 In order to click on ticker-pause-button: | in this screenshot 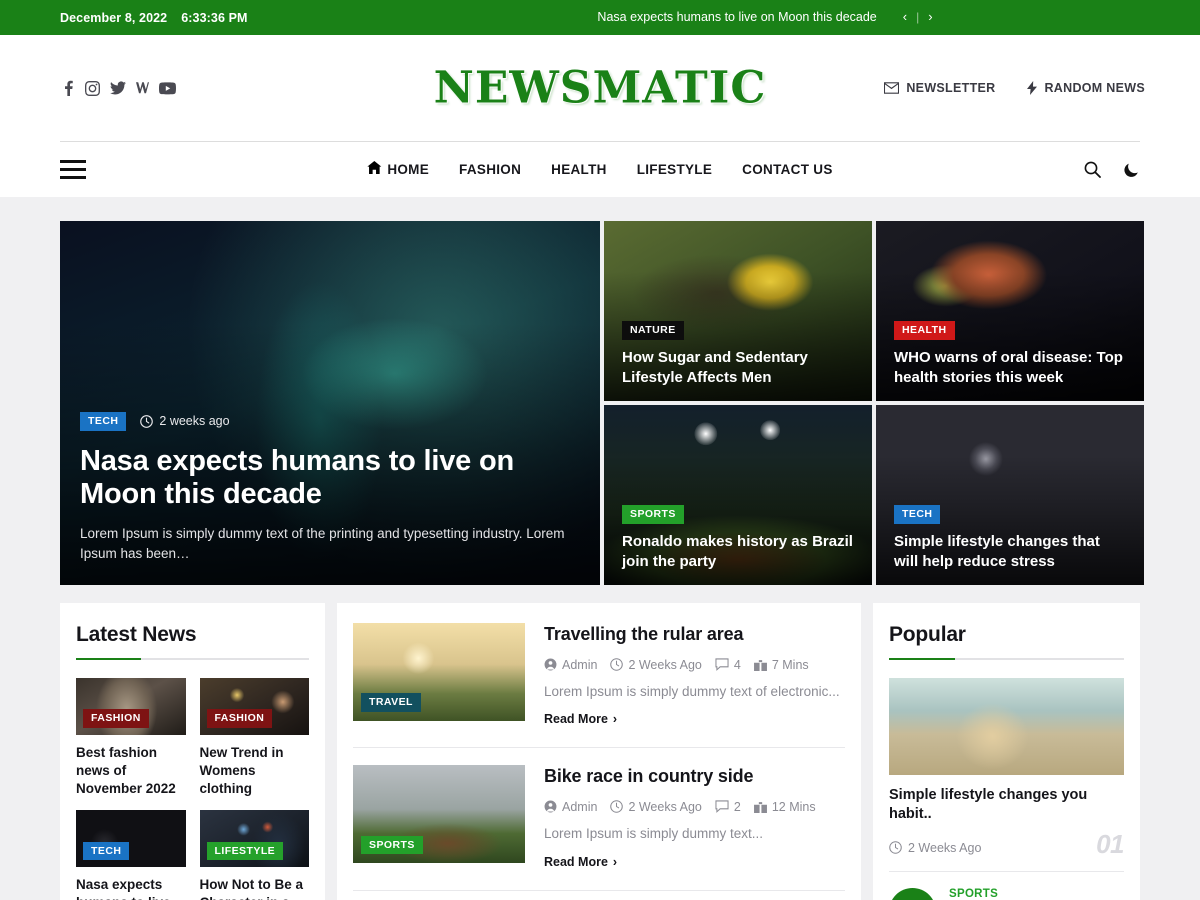, I will do `click(917, 17)`.